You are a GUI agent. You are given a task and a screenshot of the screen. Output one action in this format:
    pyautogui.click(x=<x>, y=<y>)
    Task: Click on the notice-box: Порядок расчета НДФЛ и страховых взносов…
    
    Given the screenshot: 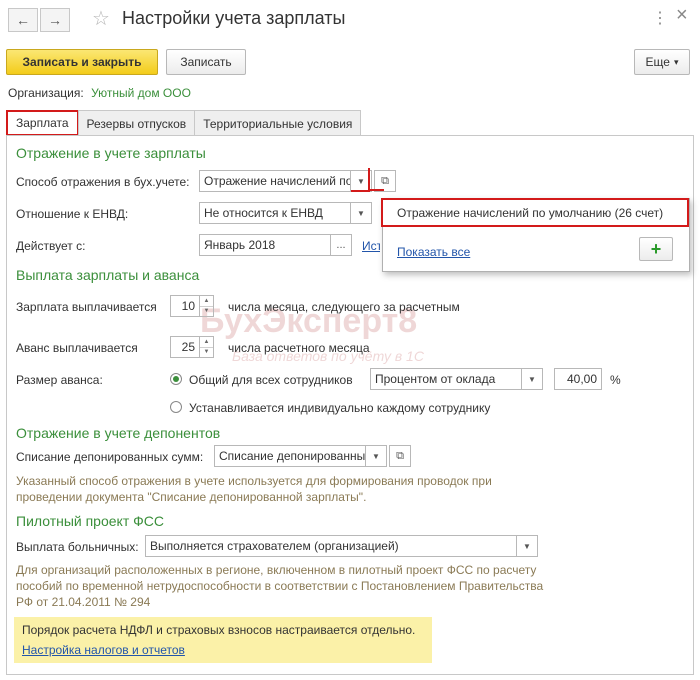 What is the action you would take?
    pyautogui.click(x=223, y=640)
    